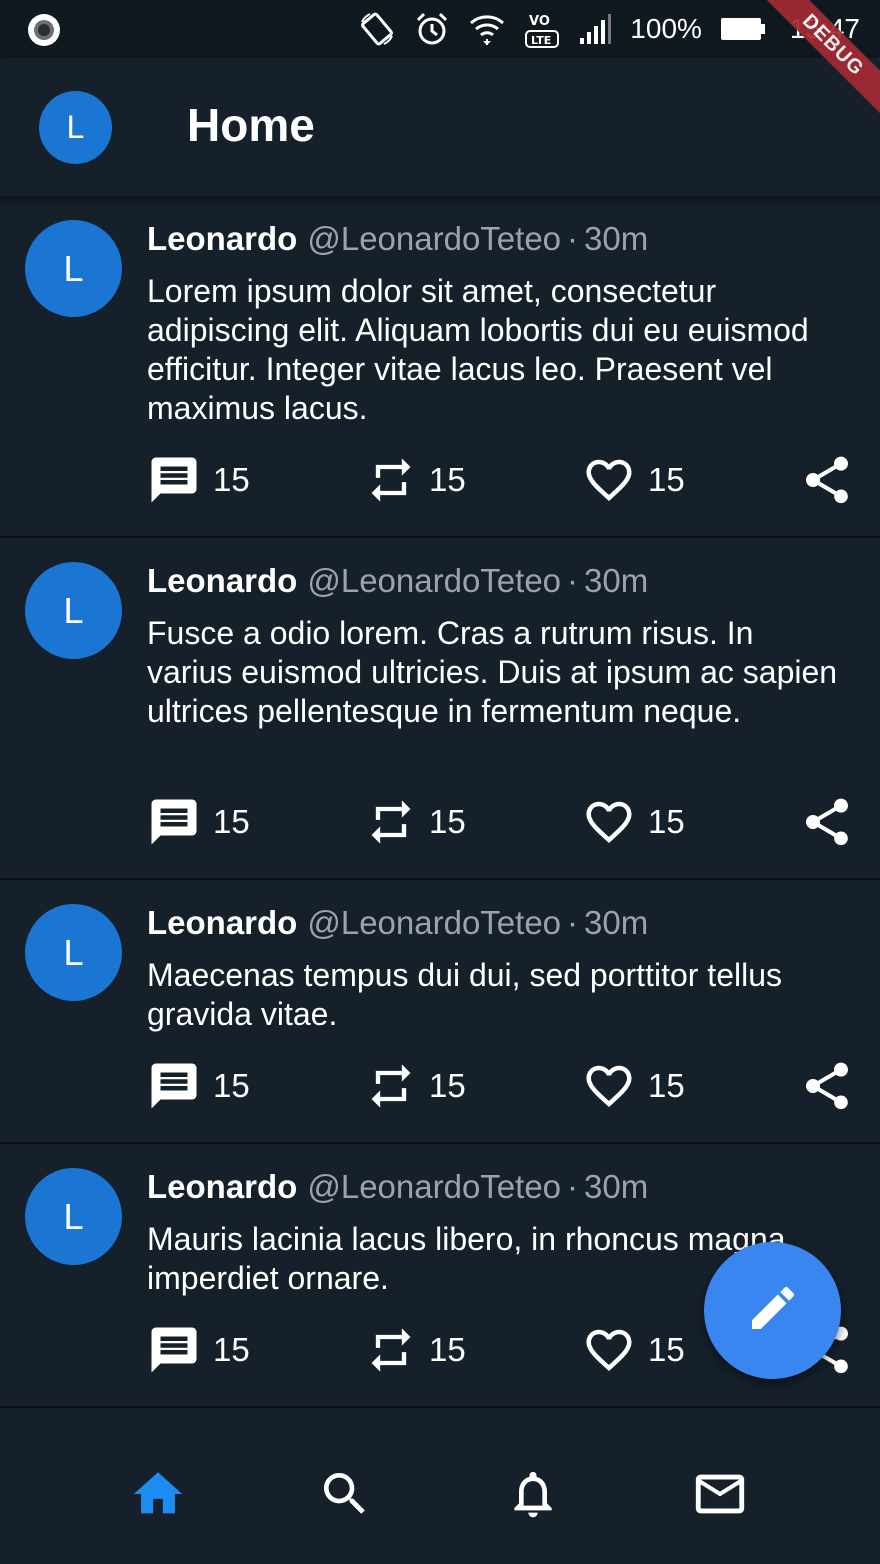  I want to click on nav-home, so click(158, 1496).